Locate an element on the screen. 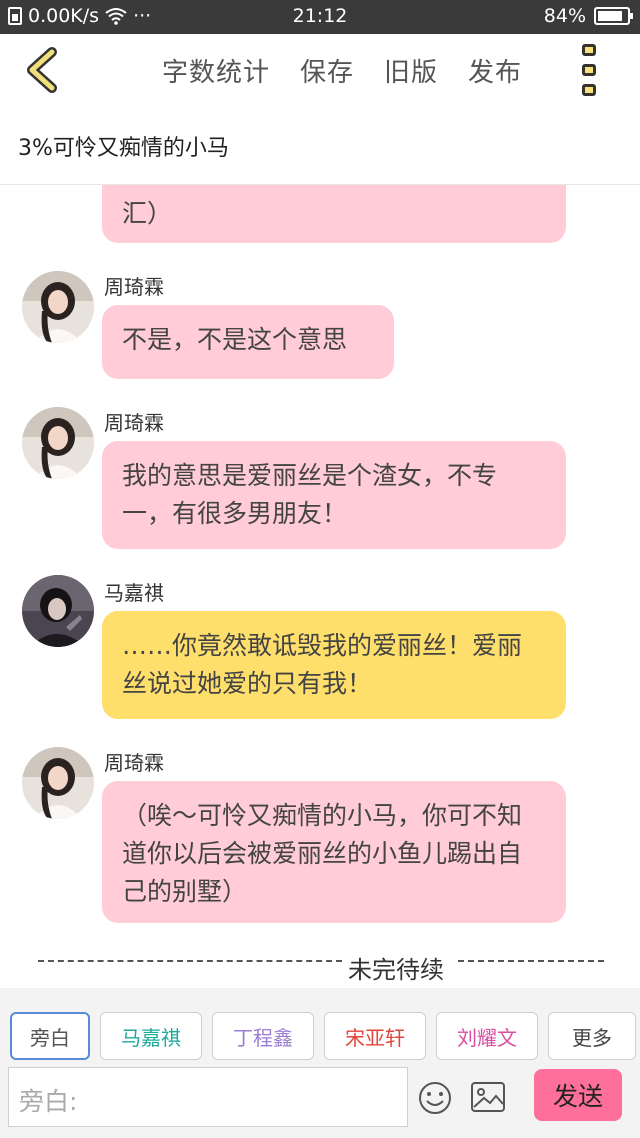 The width and height of the screenshot is (640, 1138). message-text: 我的意思是爱丽丝是个渣女，不专一，有很多男朋友！ is located at coordinates (310, 494).